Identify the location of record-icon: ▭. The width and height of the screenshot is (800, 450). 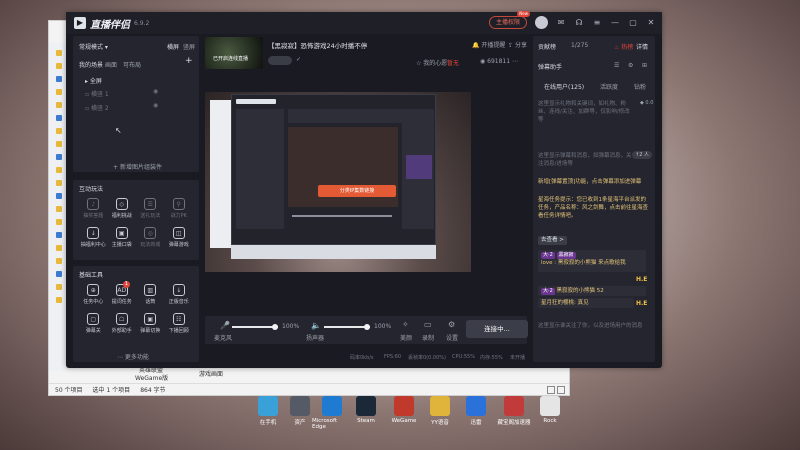
(428, 324).